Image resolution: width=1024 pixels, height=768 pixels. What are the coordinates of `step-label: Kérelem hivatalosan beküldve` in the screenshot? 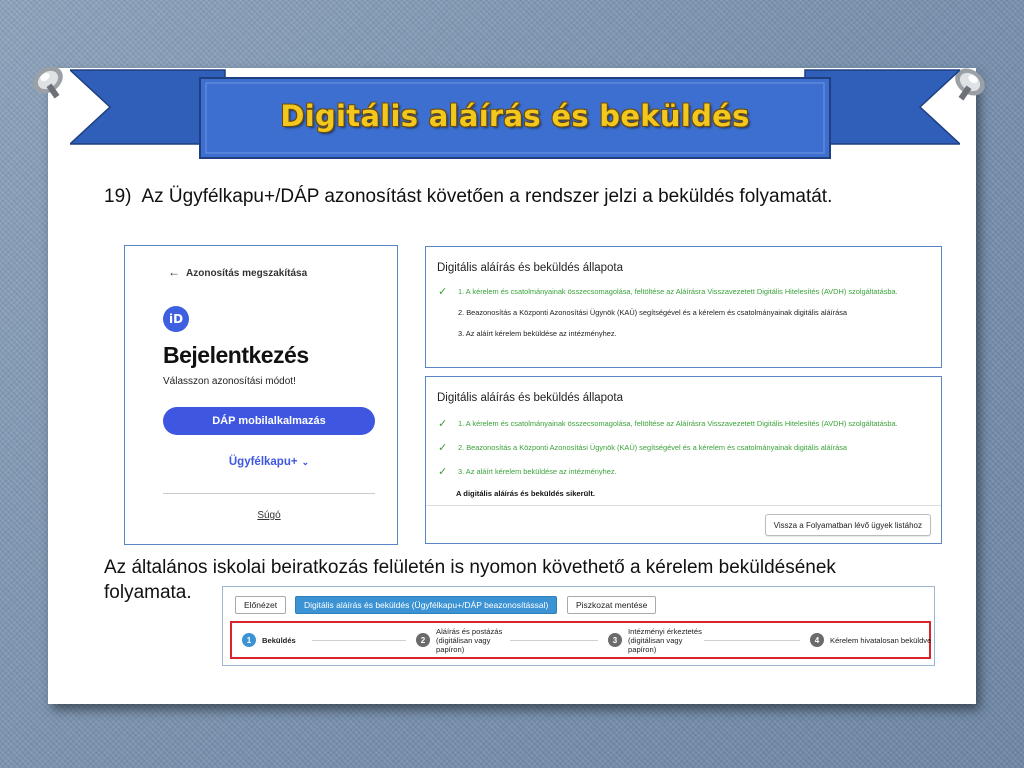 It's located at (881, 640).